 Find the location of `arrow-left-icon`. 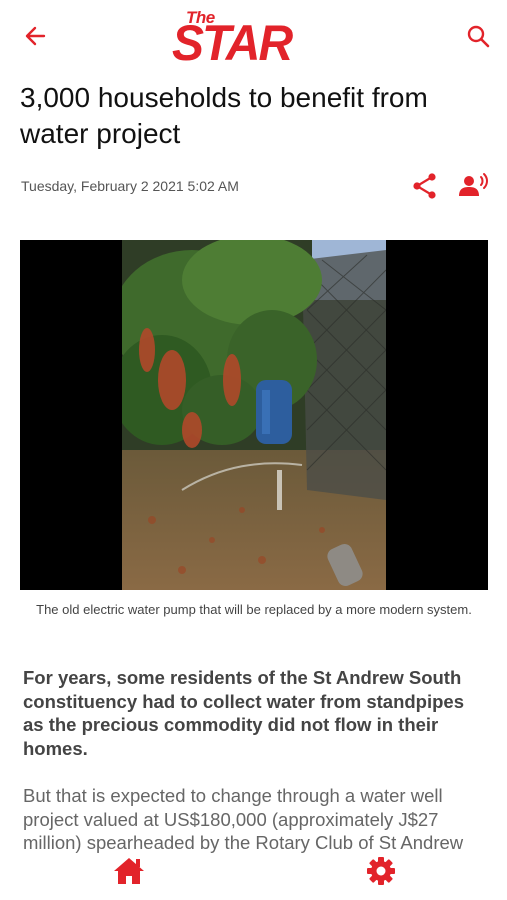

arrow-left-icon is located at coordinates (35, 36).